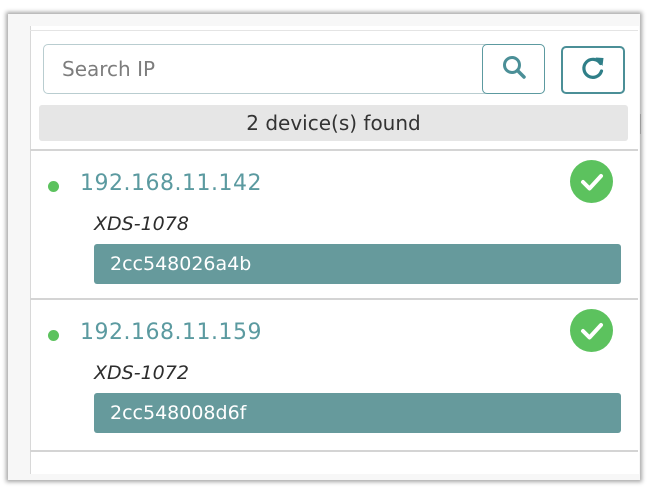 The width and height of the screenshot is (656, 489). I want to click on search-icon, so click(514, 69).